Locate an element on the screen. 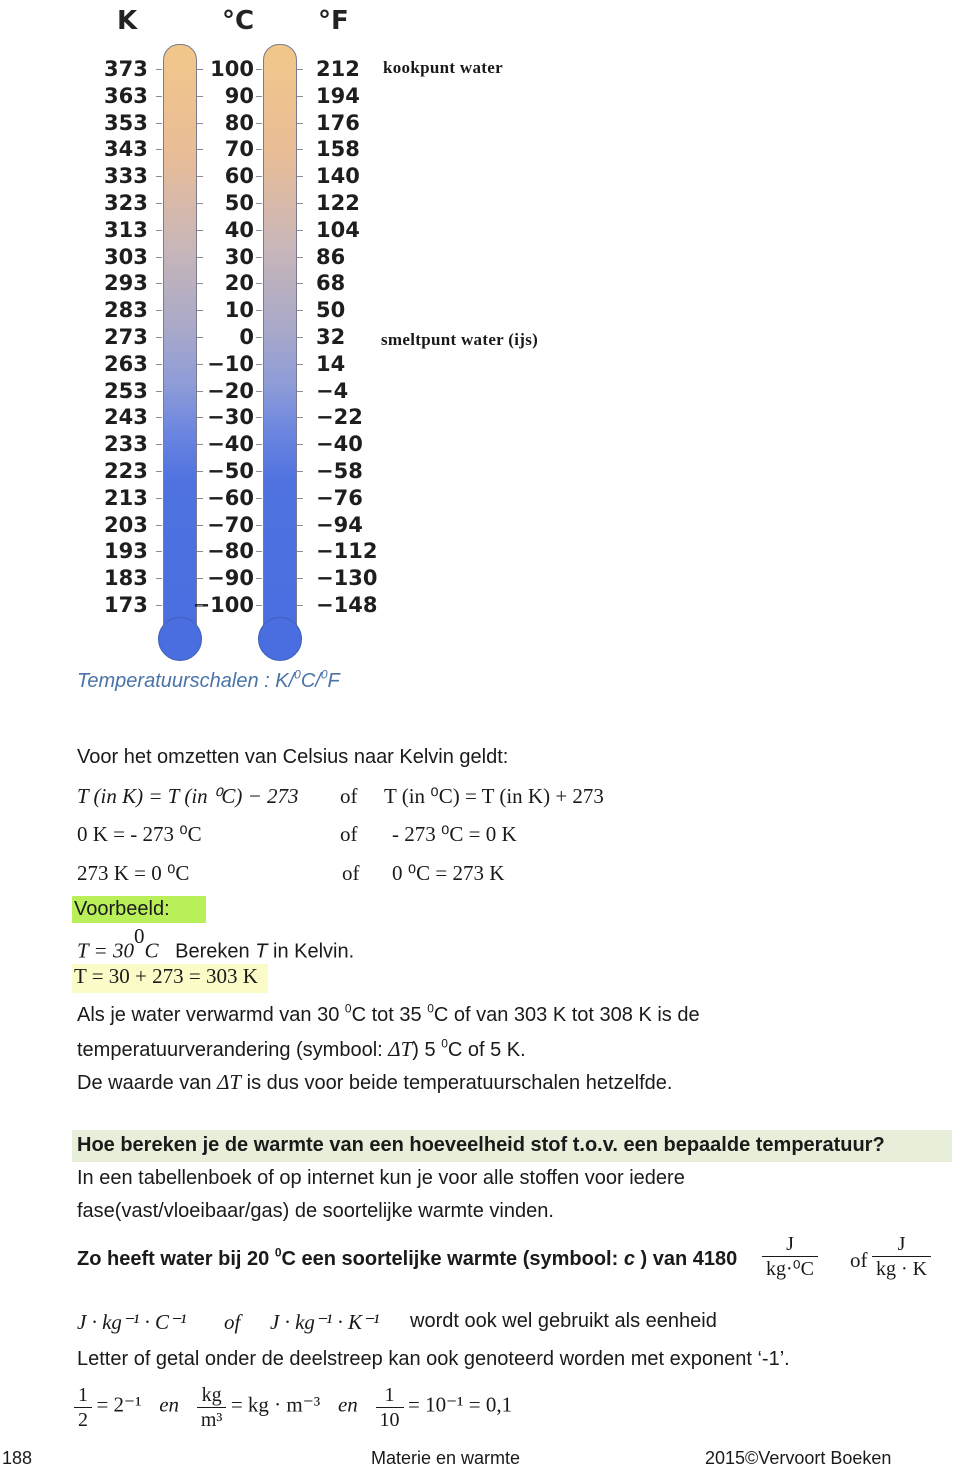  kelvin-scale-value: 173 is located at coordinates (126, 605).